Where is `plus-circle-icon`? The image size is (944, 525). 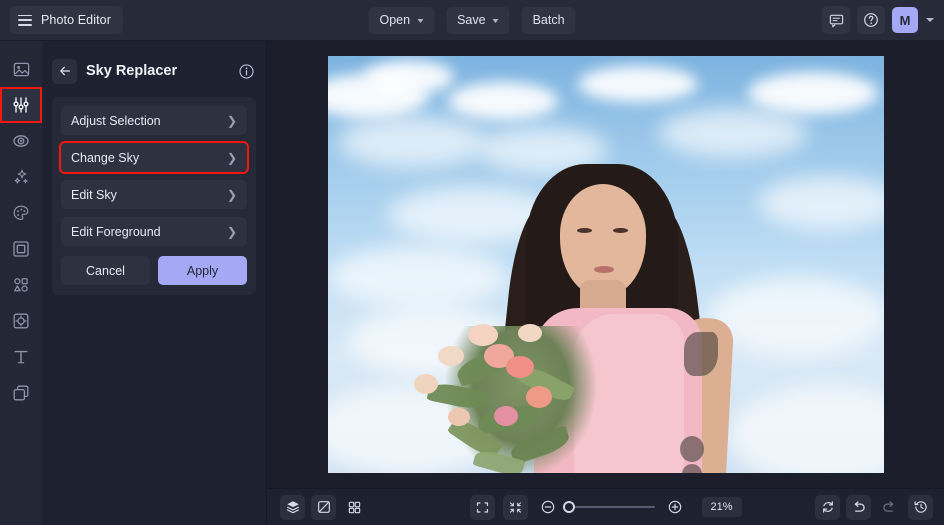 plus-circle-icon is located at coordinates (675, 507).